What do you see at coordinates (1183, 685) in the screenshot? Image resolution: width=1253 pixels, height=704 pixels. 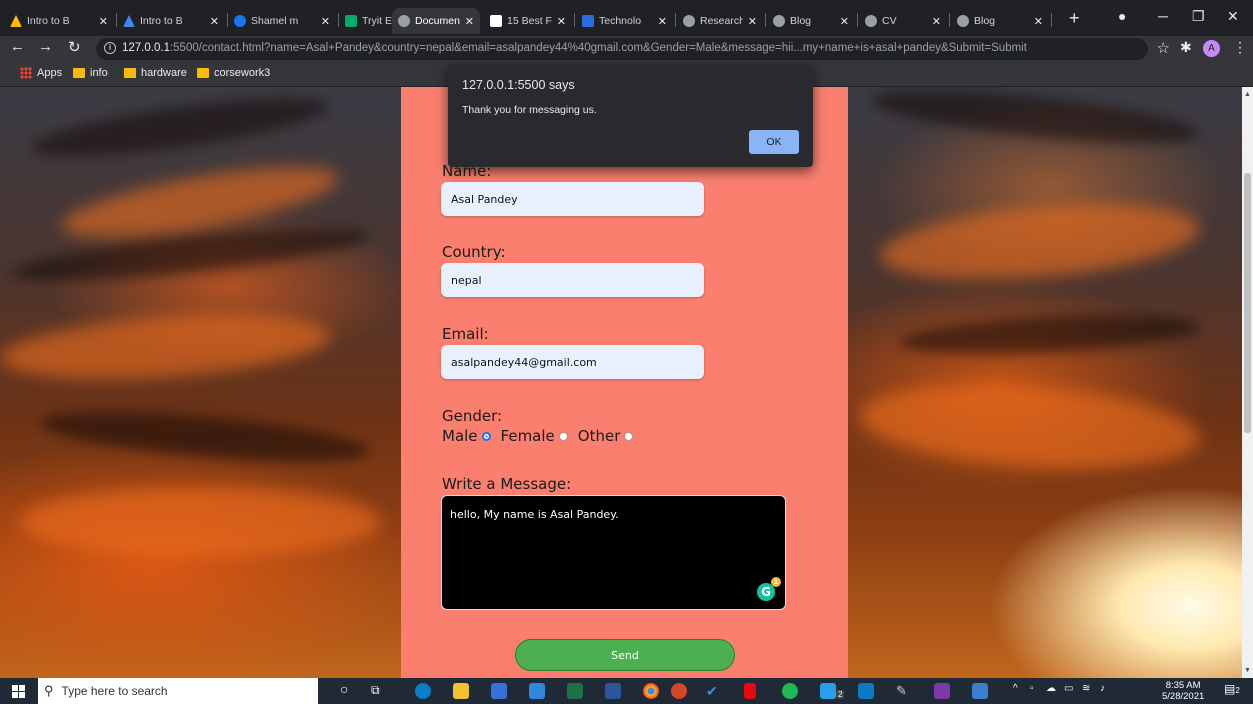 I see `clock-time: 8:35 AM` at bounding box center [1183, 685].